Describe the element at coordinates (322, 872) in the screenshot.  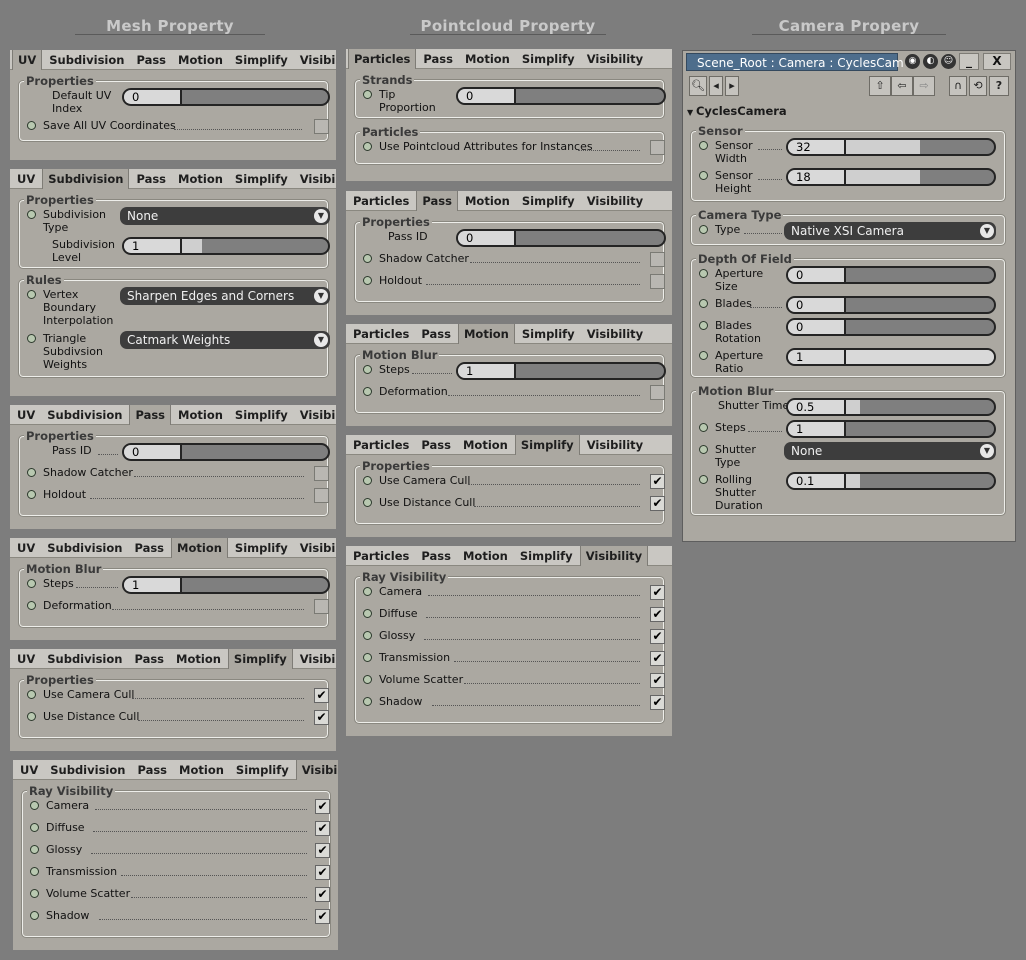
I see `vis-transmission-checkbox: ✔` at that location.